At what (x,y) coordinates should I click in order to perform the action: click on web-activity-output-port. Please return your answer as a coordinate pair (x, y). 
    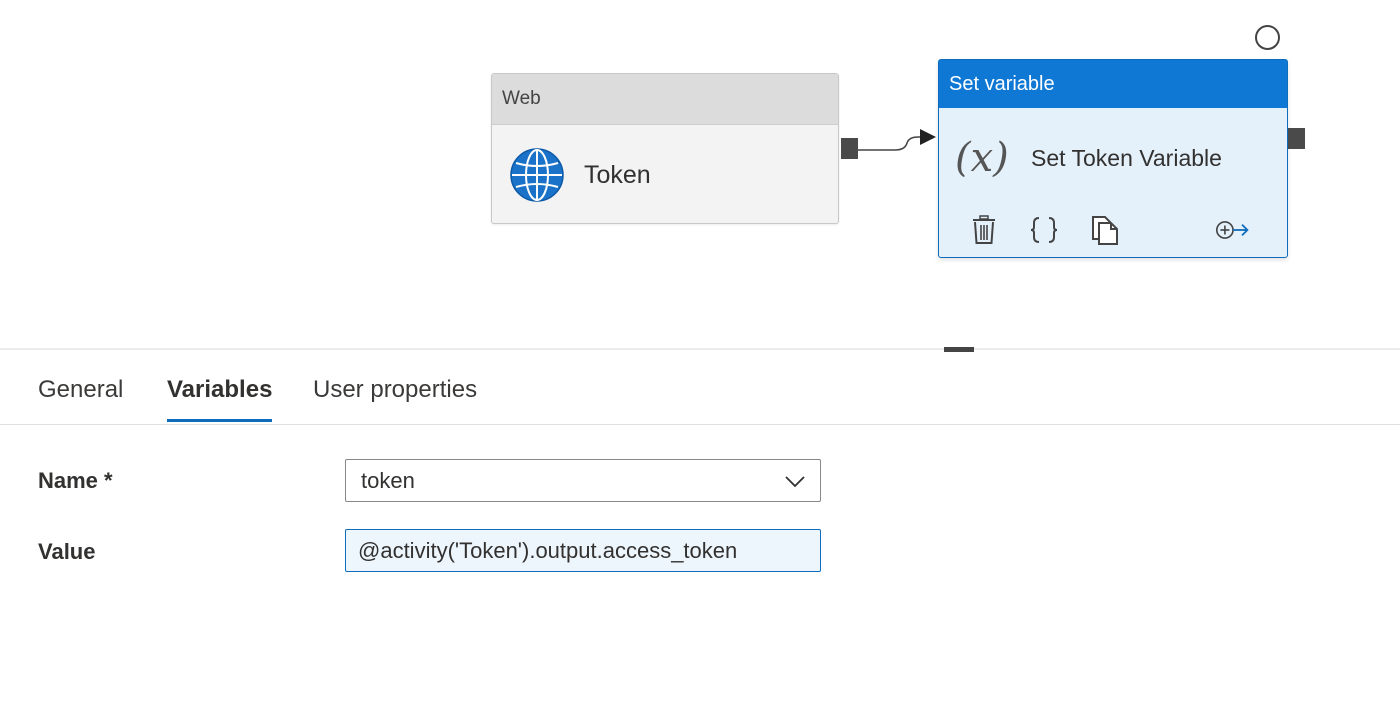
    Looking at the image, I should click on (849, 148).